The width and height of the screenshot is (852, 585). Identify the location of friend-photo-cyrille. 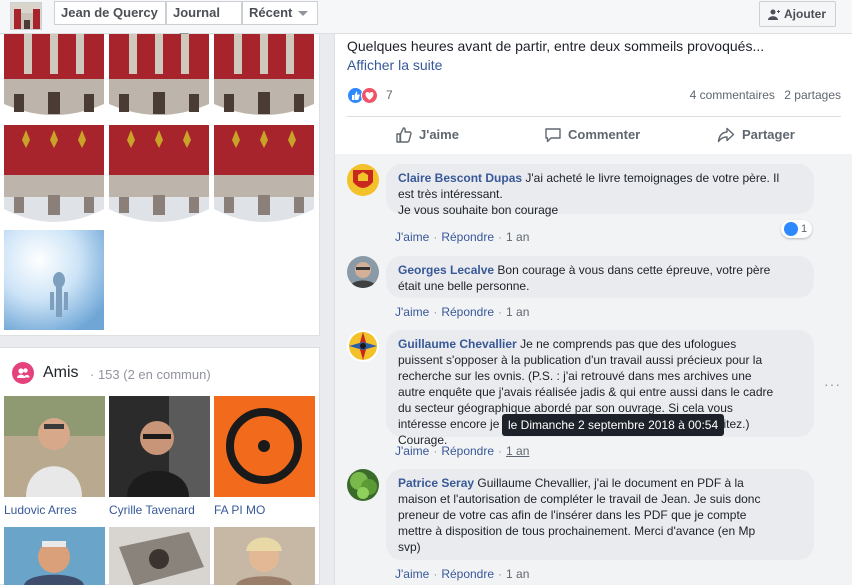
(159, 446).